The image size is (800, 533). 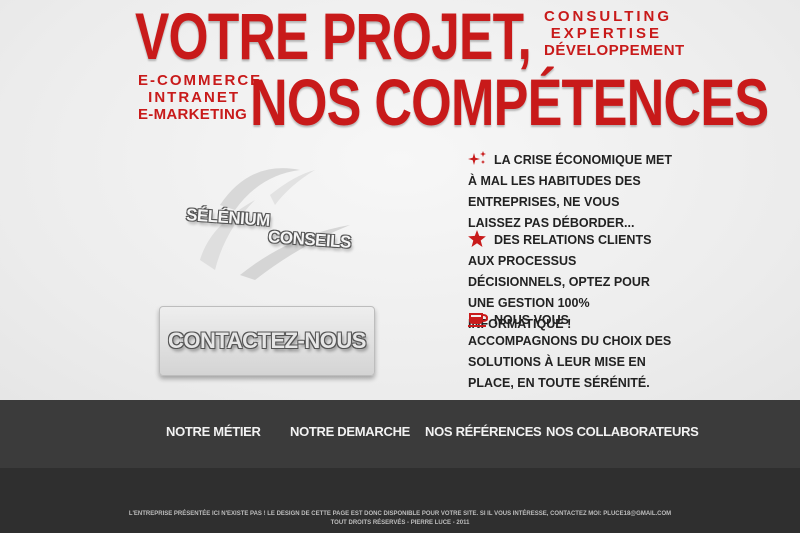 What do you see at coordinates (193, 114) in the screenshot?
I see `service-emarketing: E-MARKETING` at bounding box center [193, 114].